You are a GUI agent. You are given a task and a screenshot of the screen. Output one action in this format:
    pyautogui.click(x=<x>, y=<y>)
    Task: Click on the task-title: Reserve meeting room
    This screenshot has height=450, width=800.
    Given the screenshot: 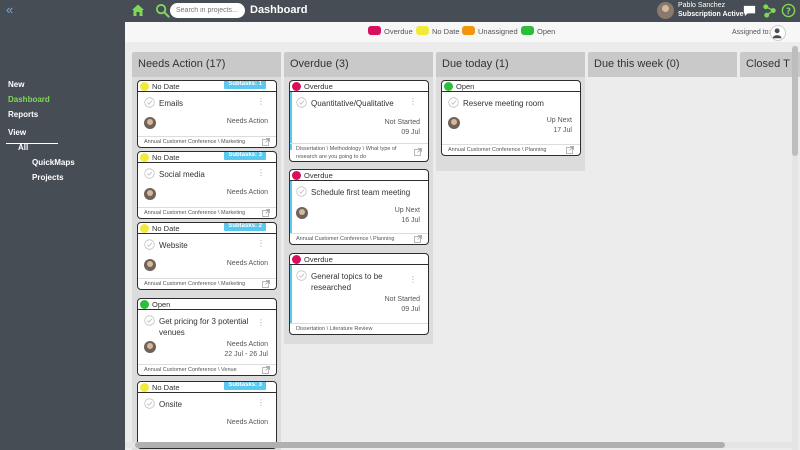 What is the action you would take?
    pyautogui.click(x=503, y=103)
    